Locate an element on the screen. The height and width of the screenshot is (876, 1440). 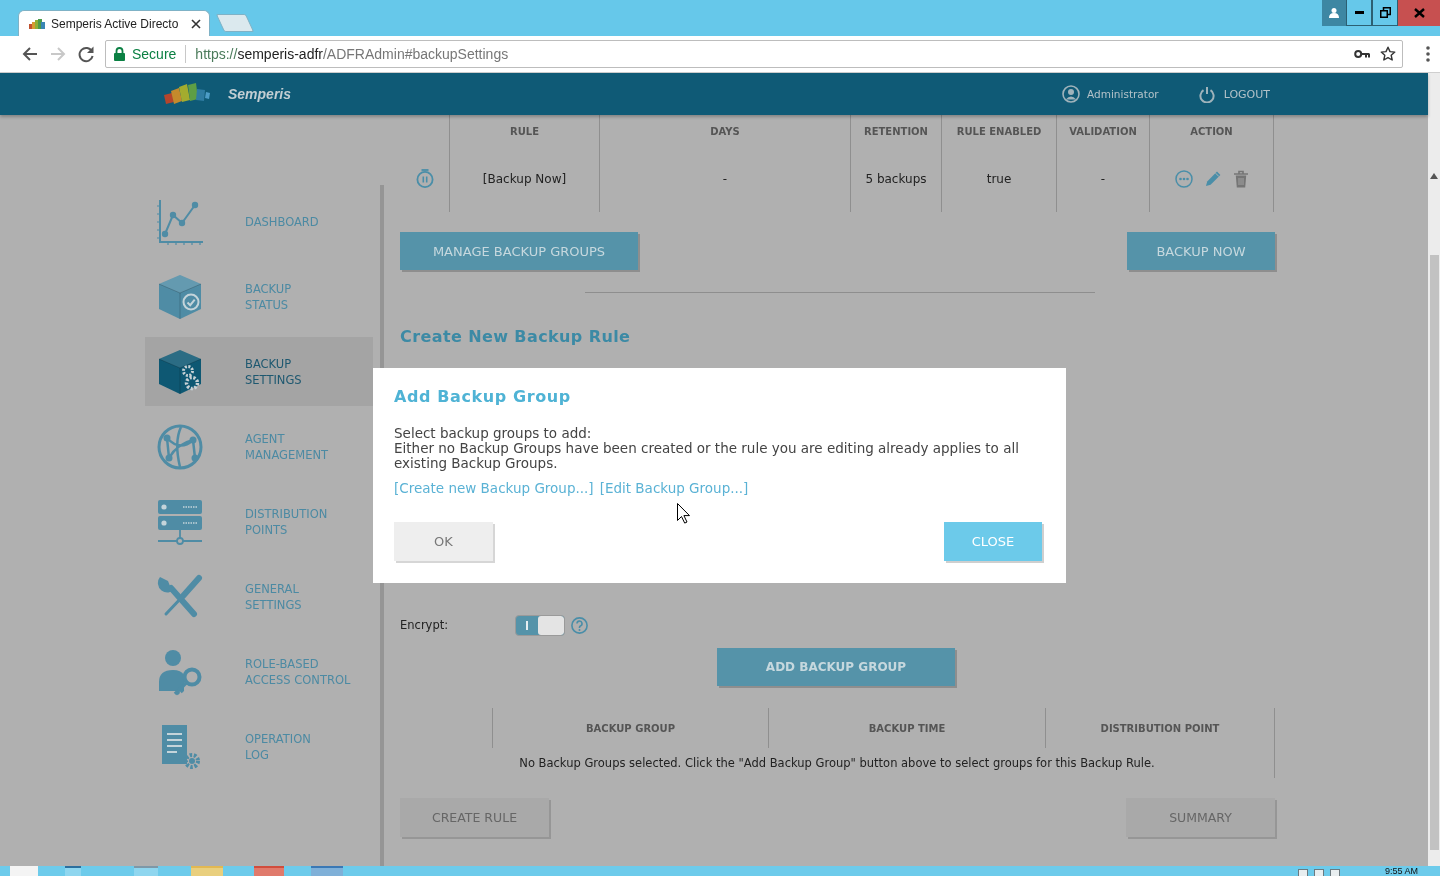
reload-icon is located at coordinates (86, 54).